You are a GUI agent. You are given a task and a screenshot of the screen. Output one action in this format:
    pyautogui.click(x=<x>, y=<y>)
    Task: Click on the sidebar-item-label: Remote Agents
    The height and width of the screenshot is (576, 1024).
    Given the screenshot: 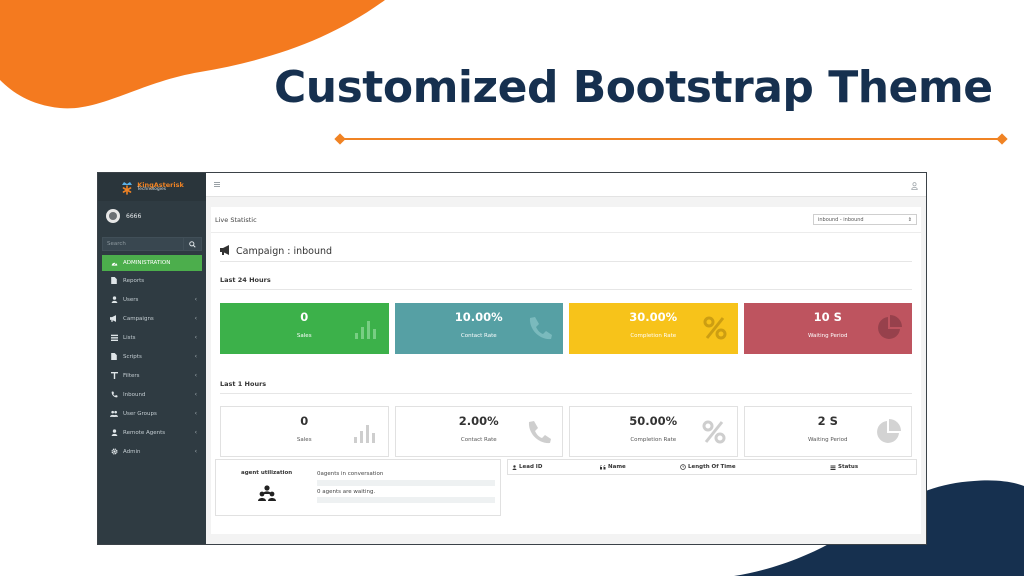 What is the action you would take?
    pyautogui.click(x=144, y=432)
    